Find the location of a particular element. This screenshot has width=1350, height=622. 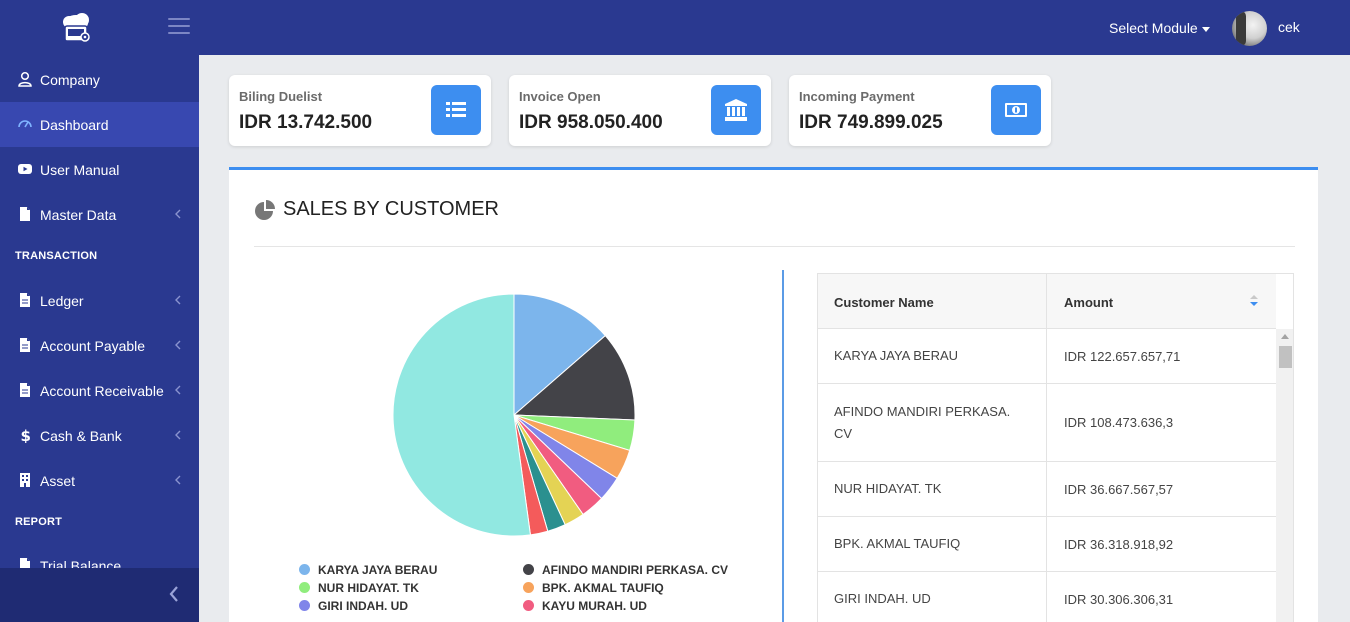

cell-customer-name: NUR HIDAYAT. TK is located at coordinates (932, 489).